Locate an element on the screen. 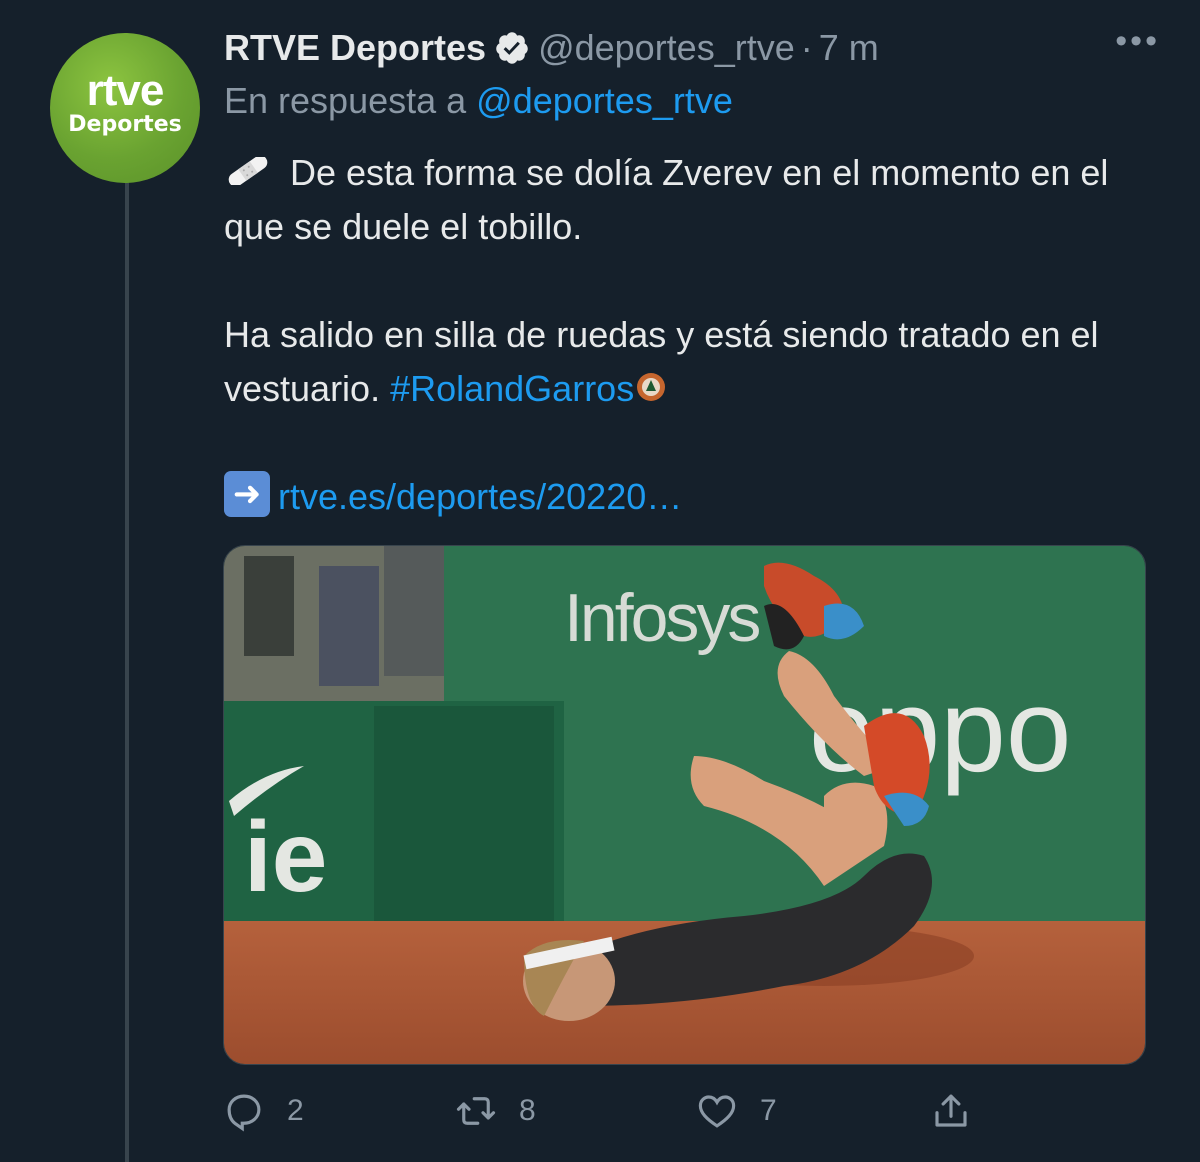  retweet-icon is located at coordinates (476, 1111).